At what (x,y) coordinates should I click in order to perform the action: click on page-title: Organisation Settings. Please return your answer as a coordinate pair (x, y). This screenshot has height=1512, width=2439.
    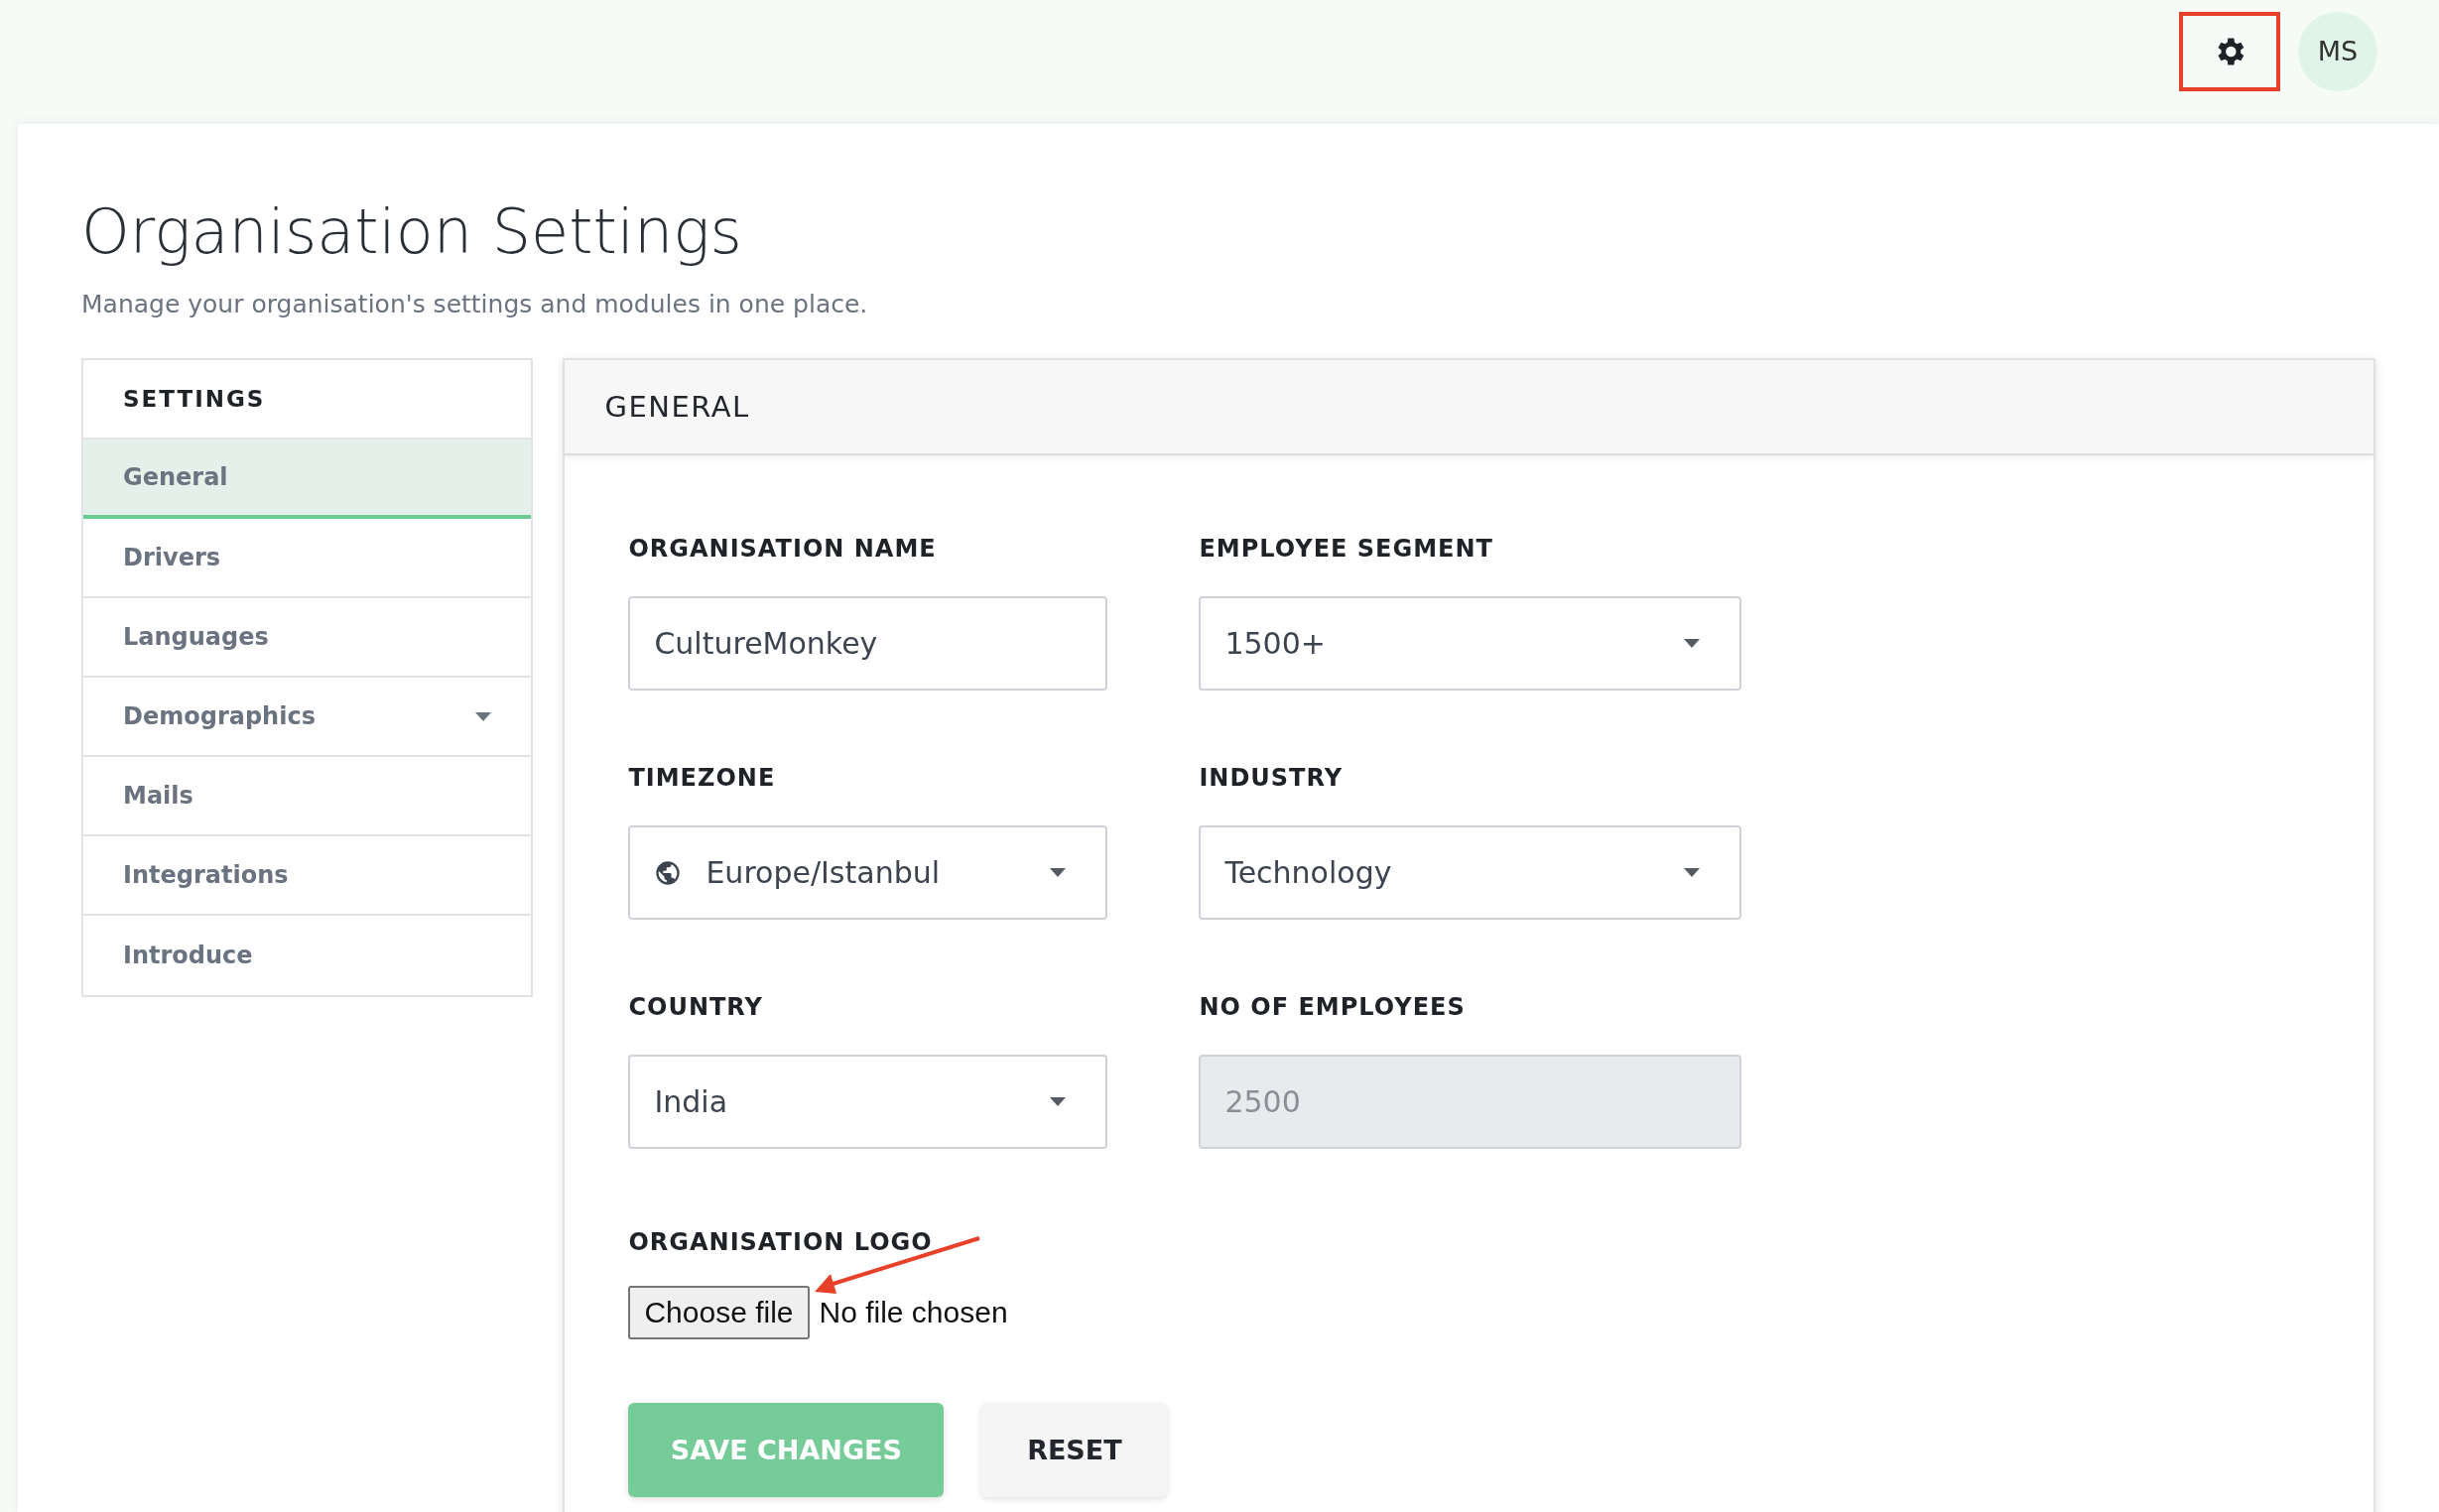
    Looking at the image, I should click on (412, 231).